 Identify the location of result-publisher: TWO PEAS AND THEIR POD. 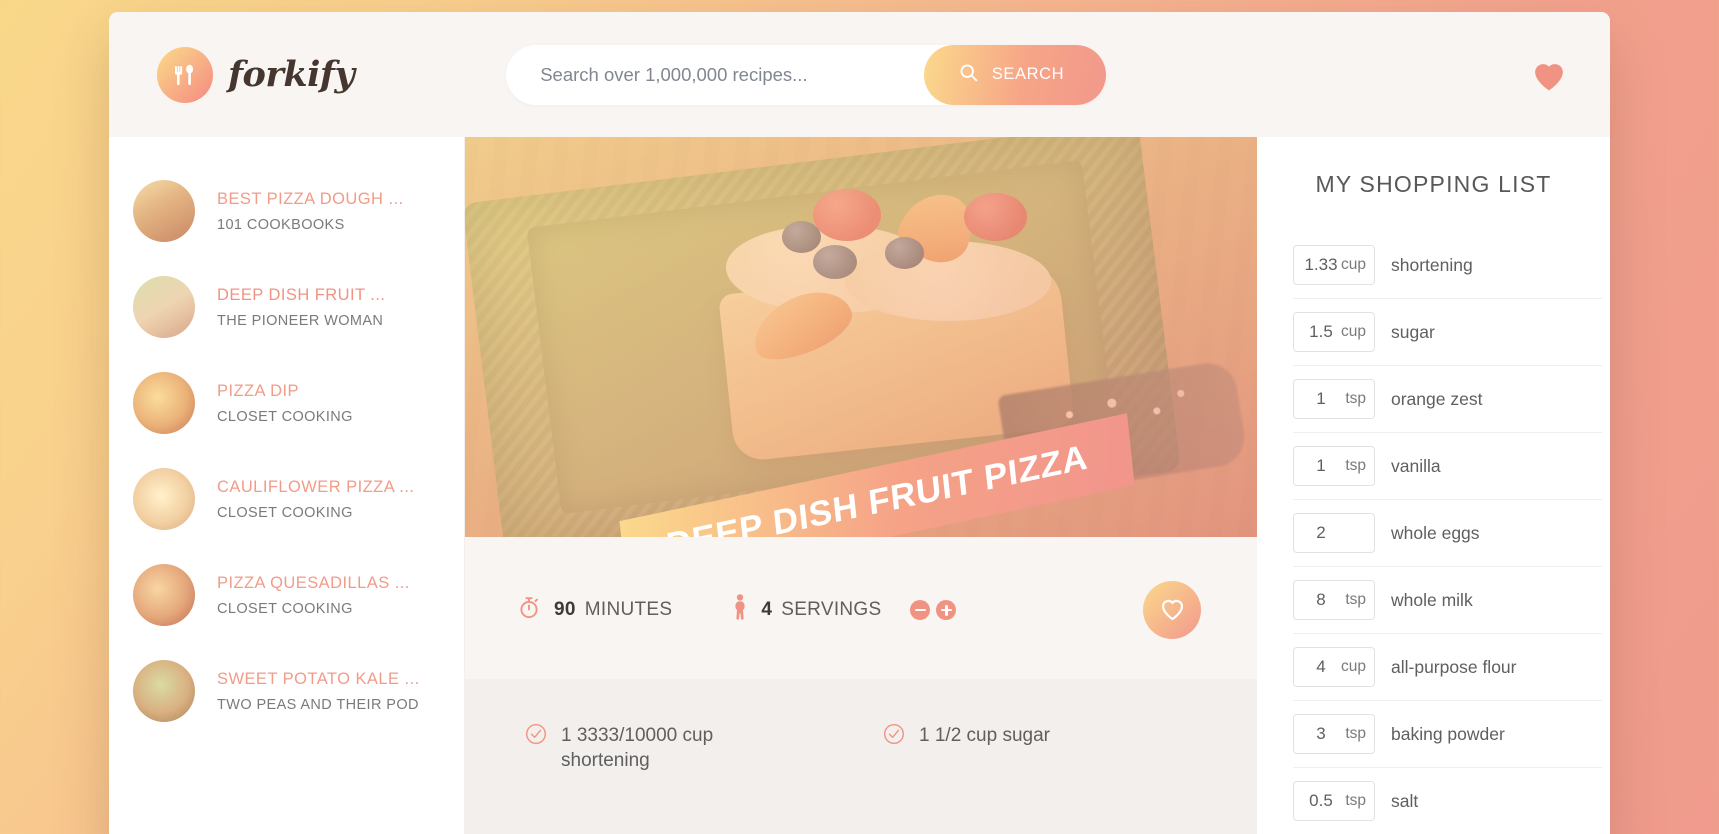
(318, 704).